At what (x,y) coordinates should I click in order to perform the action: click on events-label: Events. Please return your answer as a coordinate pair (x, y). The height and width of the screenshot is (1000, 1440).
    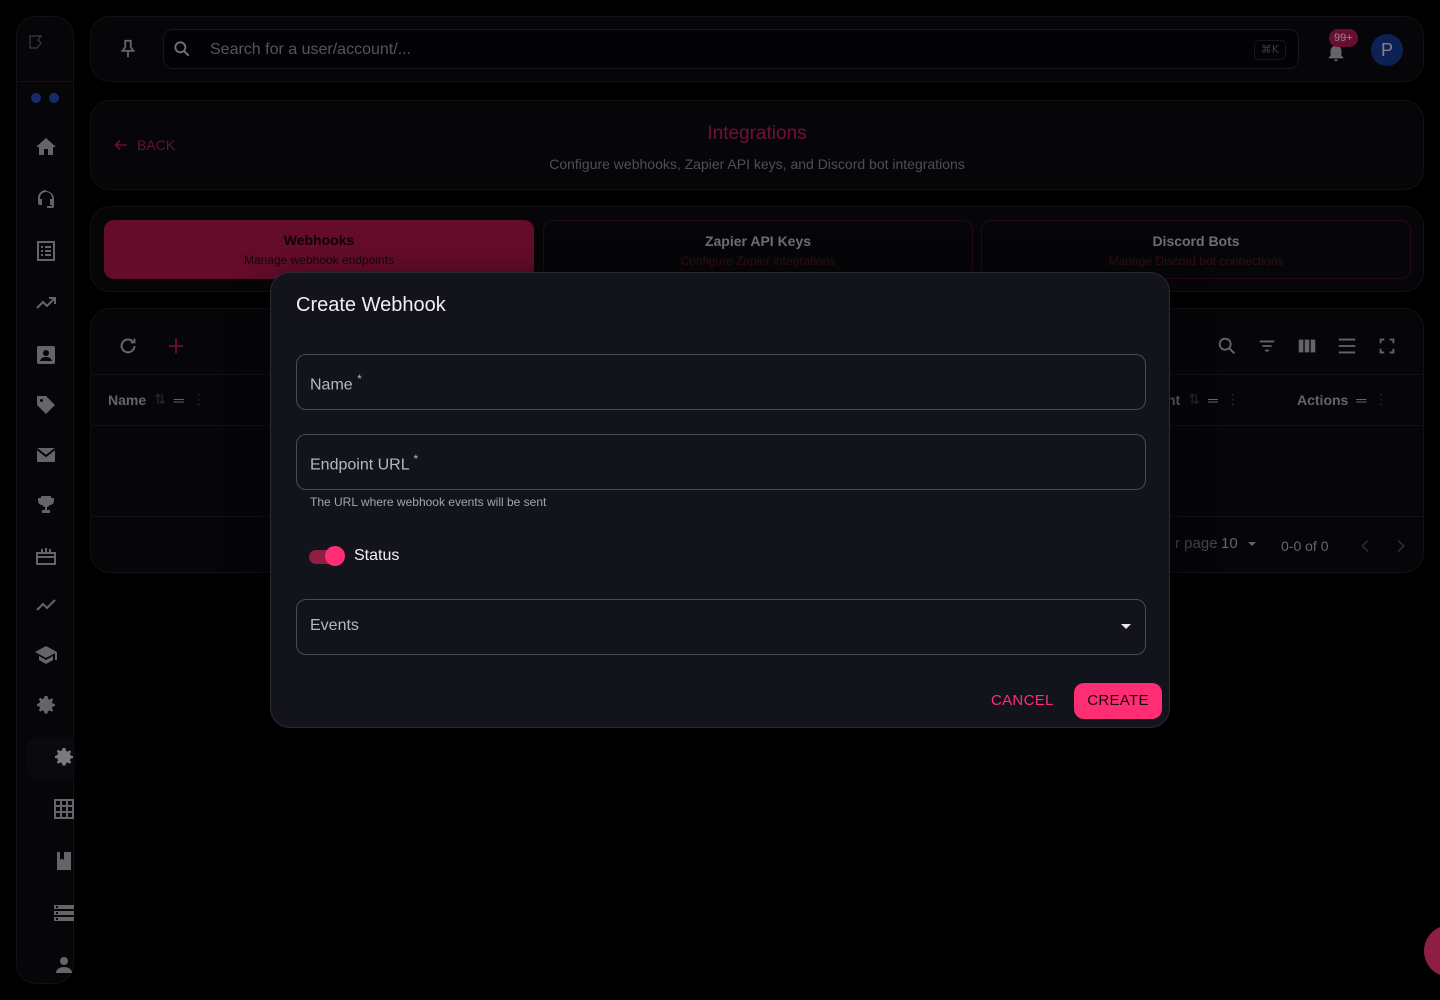
    Looking at the image, I should click on (334, 625).